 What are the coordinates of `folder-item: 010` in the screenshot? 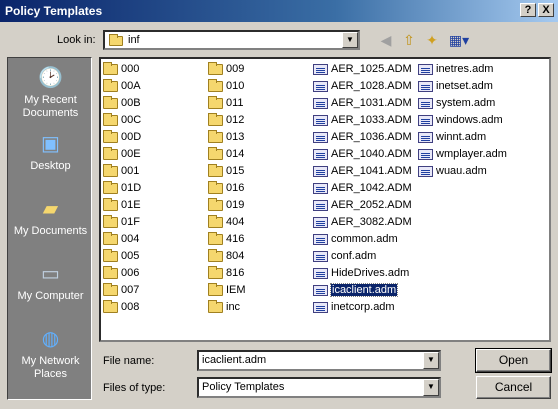 It's located at (225, 86).